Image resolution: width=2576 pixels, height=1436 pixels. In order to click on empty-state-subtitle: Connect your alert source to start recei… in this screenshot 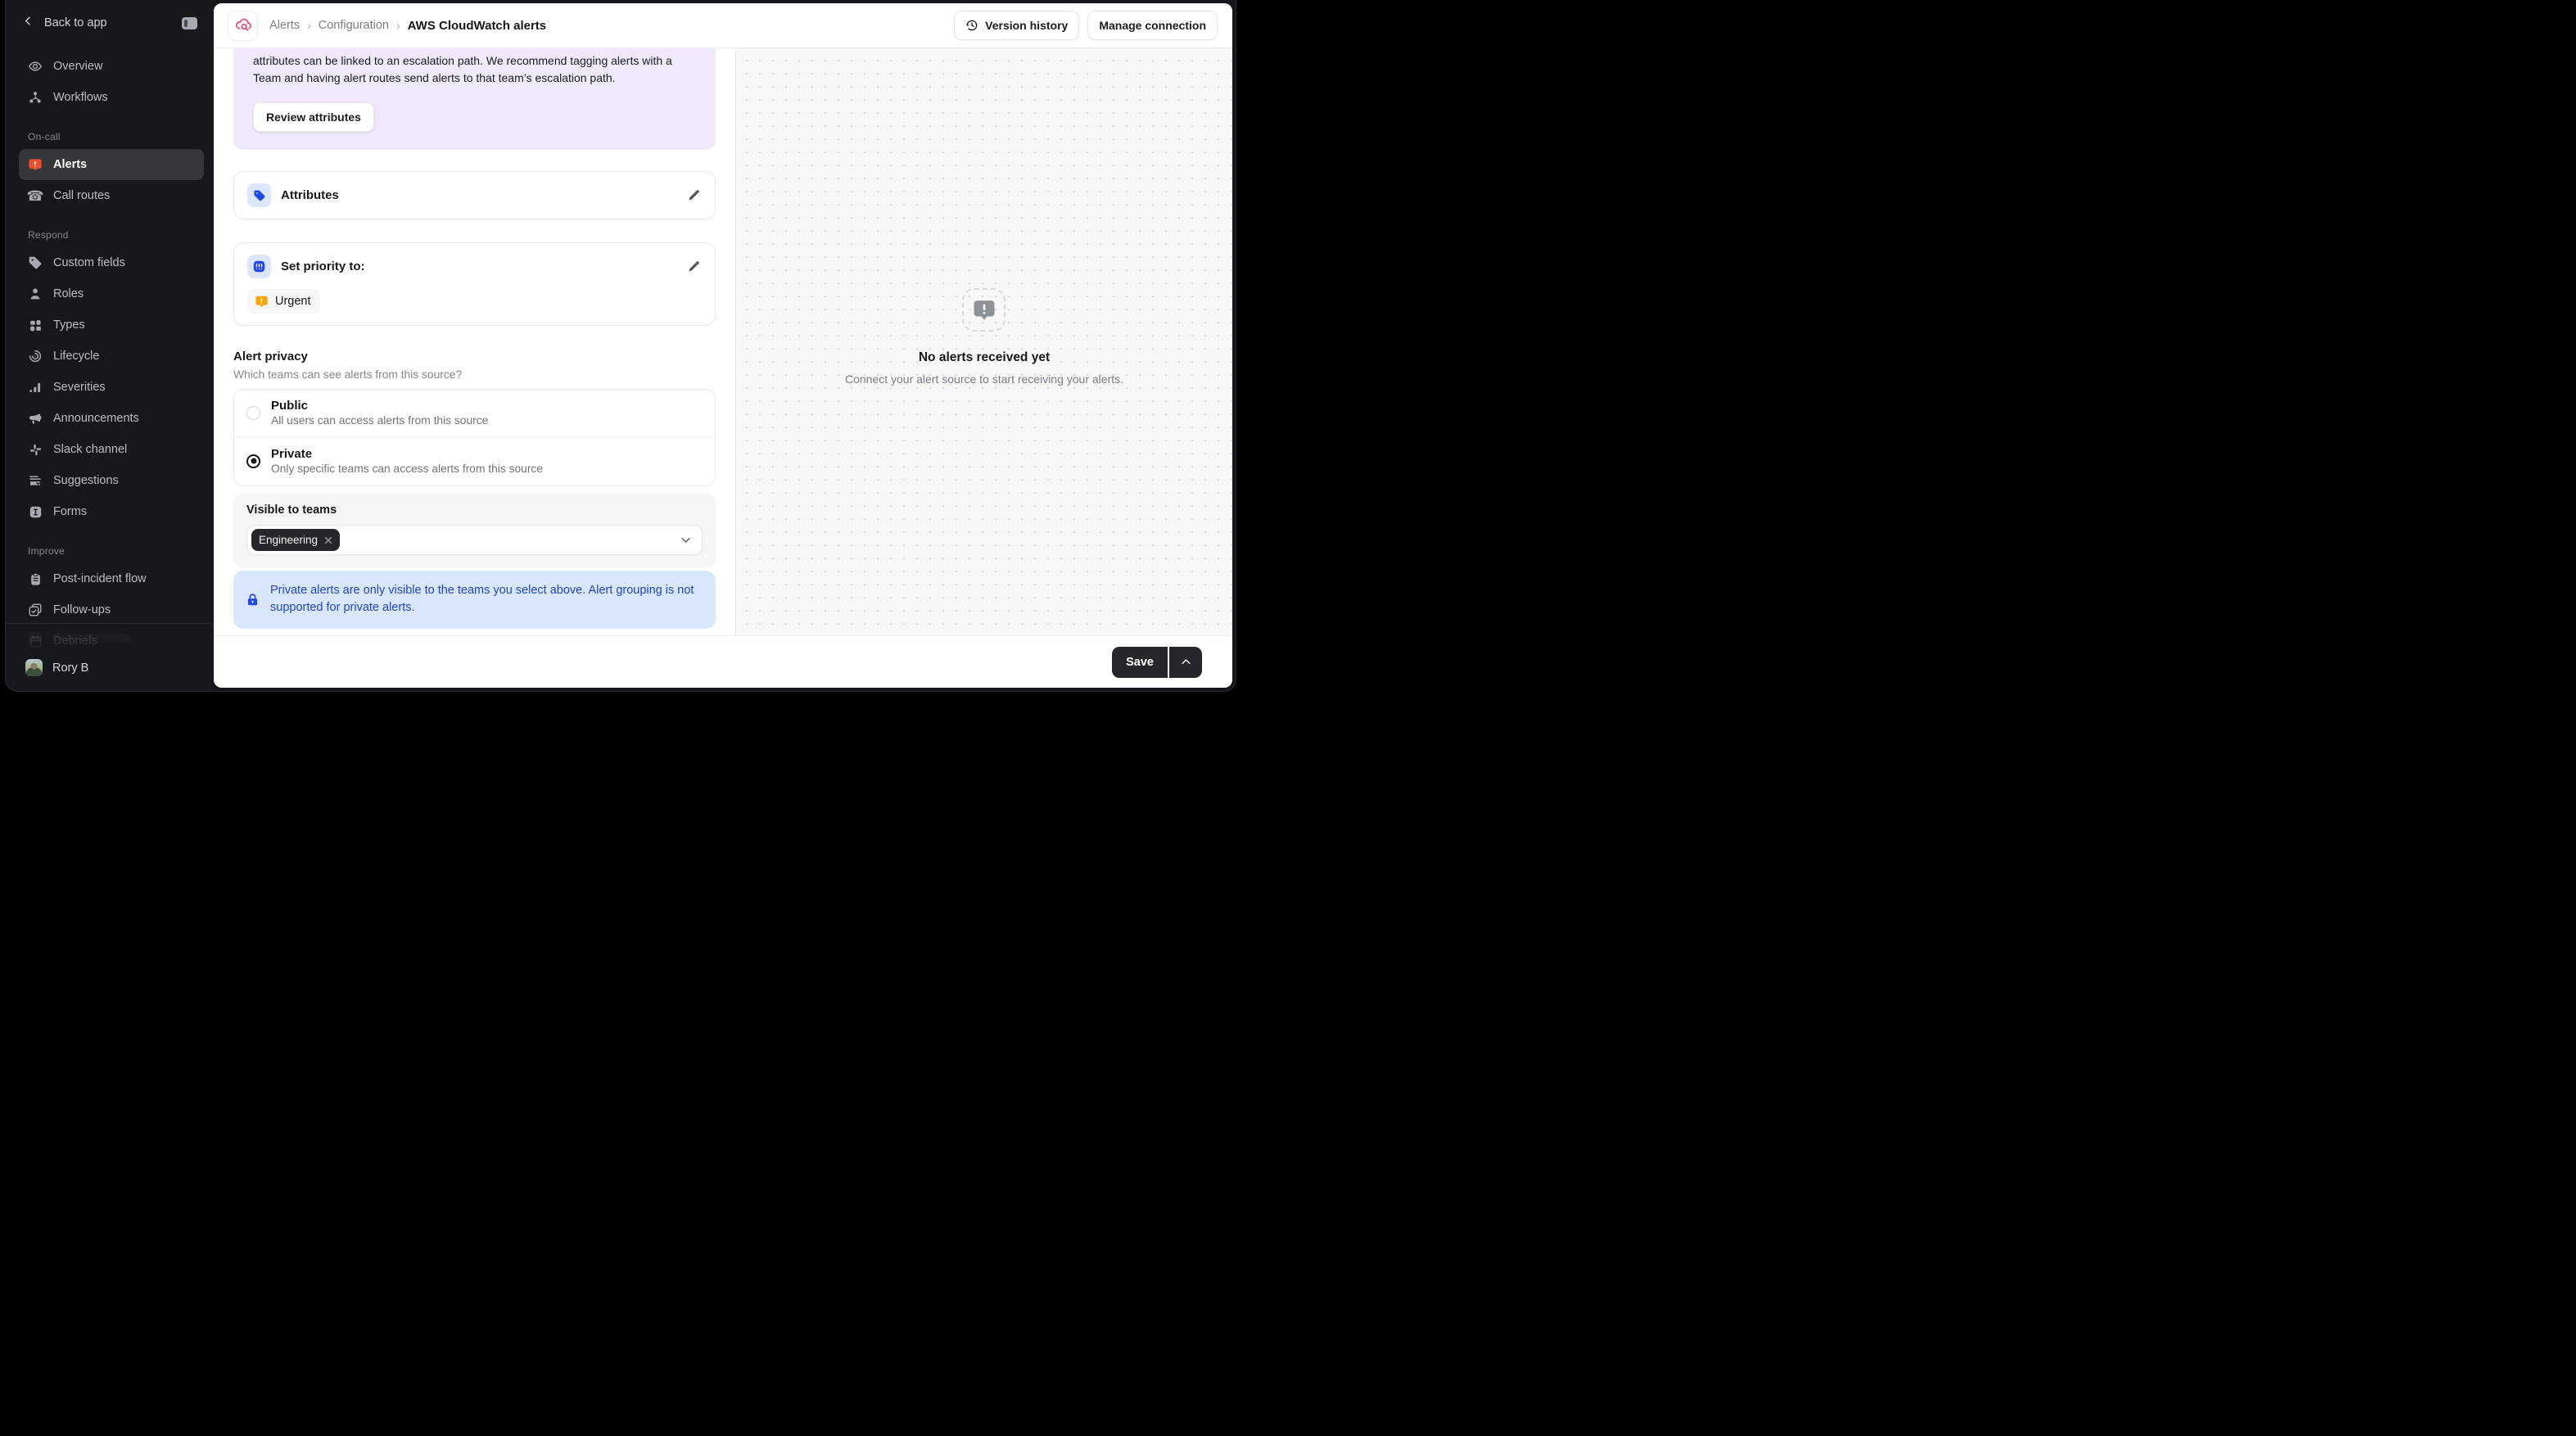, I will do `click(984, 379)`.